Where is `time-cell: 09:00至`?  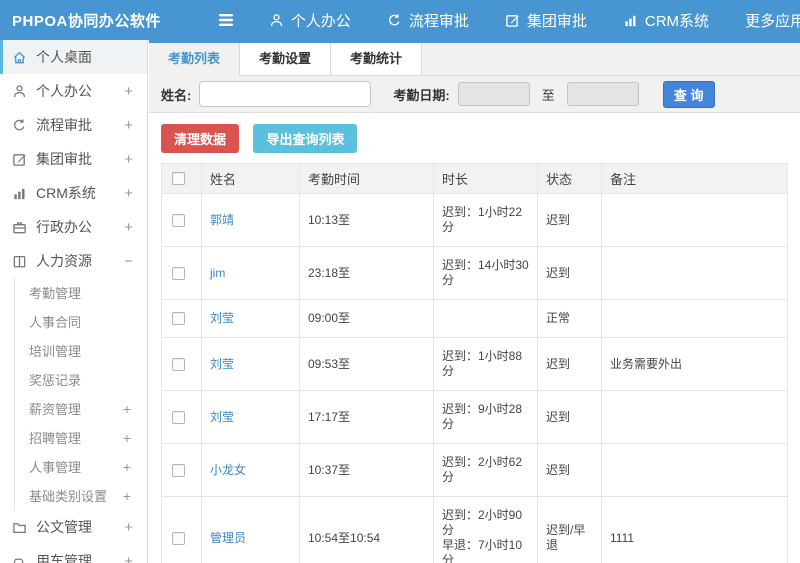
time-cell: 09:00至 is located at coordinates (366, 318).